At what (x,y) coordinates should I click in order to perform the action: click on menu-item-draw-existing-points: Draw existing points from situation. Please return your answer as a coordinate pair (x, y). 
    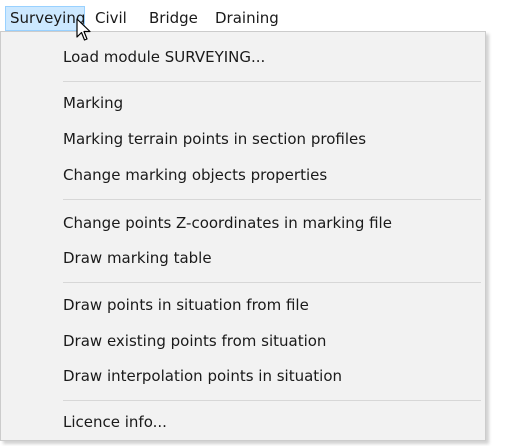
    Looking at the image, I should click on (243, 341).